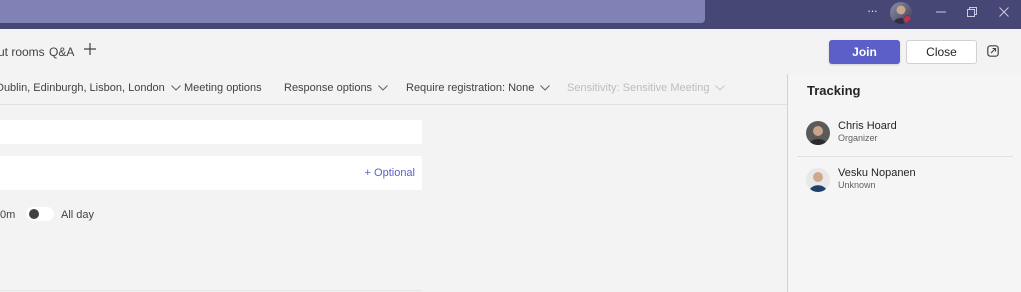 The width and height of the screenshot is (1021, 292). What do you see at coordinates (223, 88) in the screenshot?
I see `meeting-options-link: Meeting options` at bounding box center [223, 88].